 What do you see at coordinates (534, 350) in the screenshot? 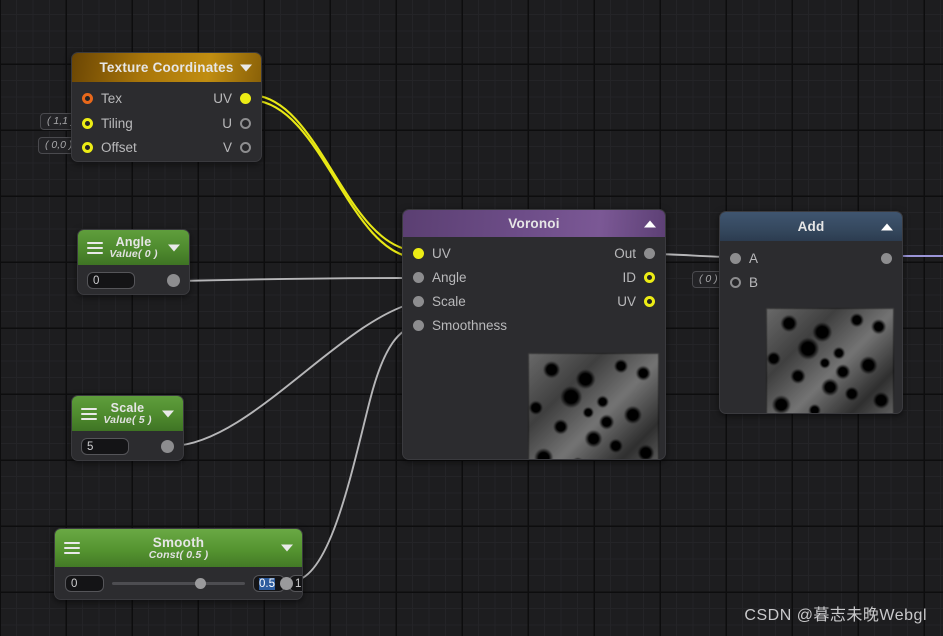
I see `voronoi-body: UV Out Angle ID Scale UV Smoothness` at bounding box center [534, 350].